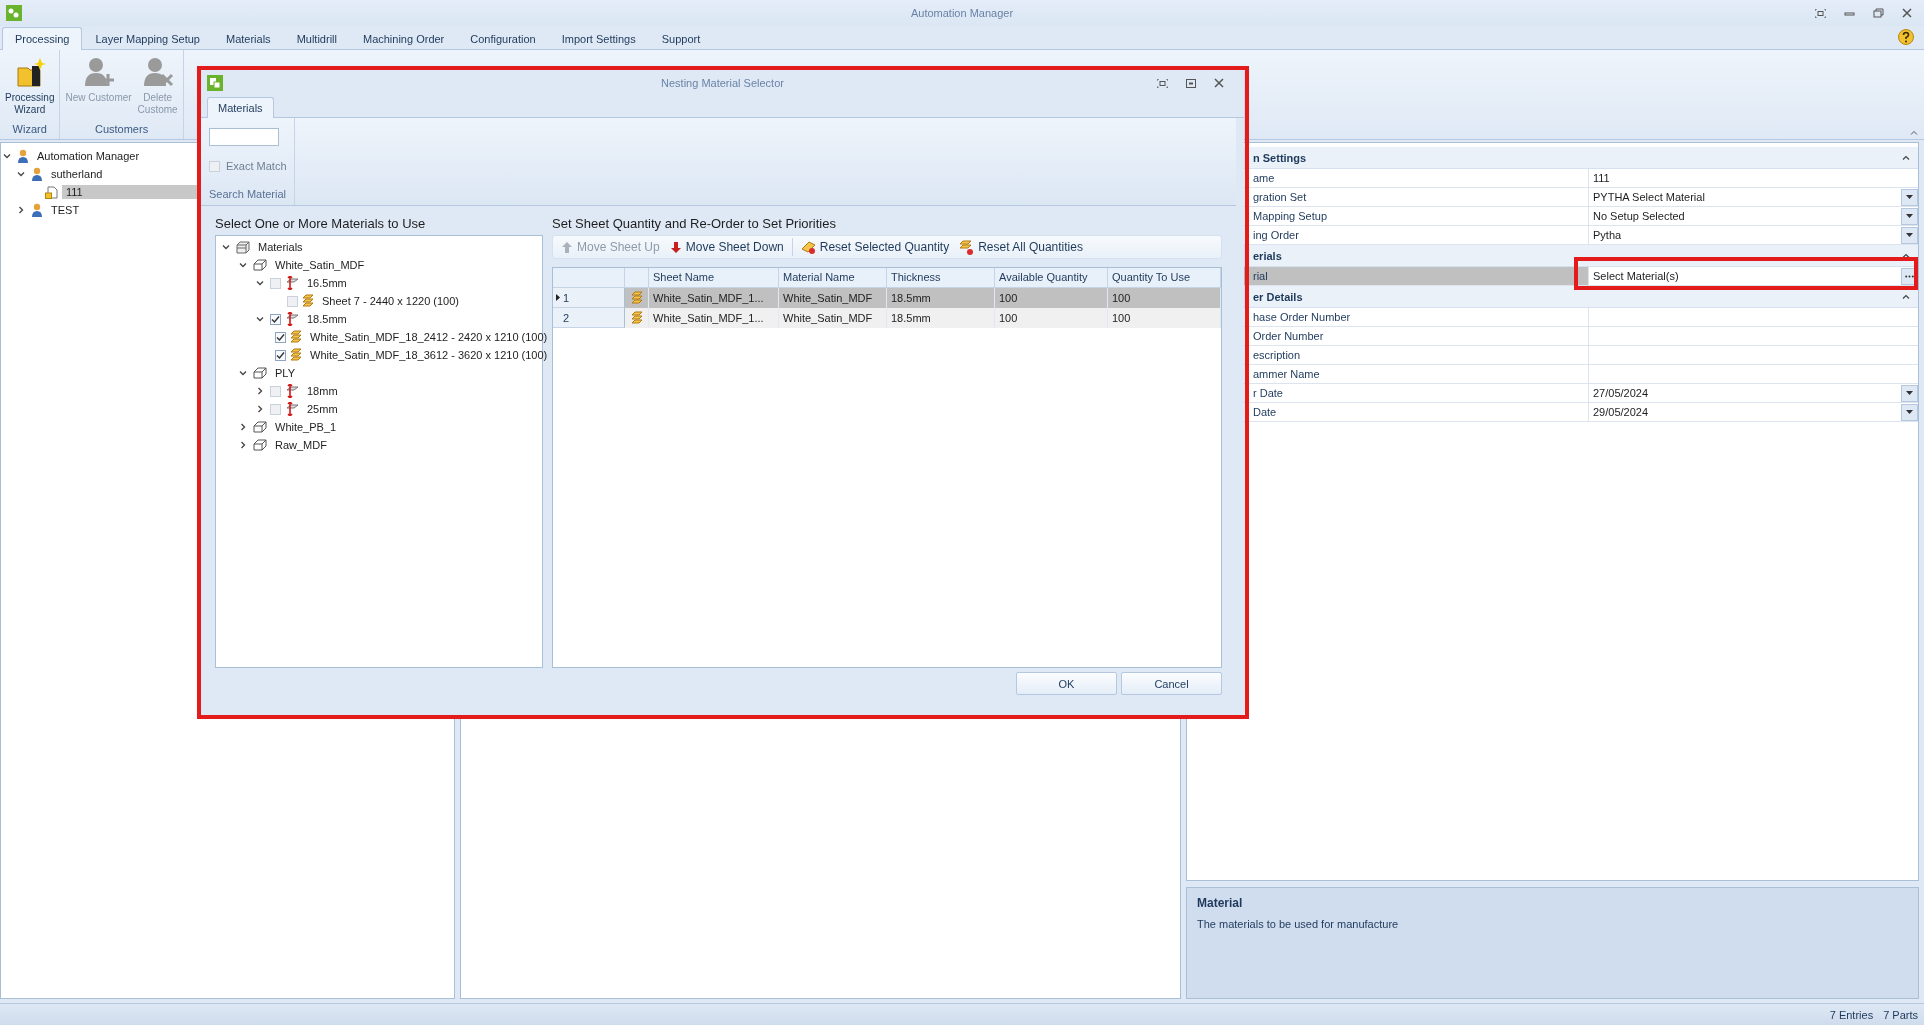 Image resolution: width=1924 pixels, height=1025 pixels. Describe the element at coordinates (98, 72) in the screenshot. I see `person-add-icon` at that location.